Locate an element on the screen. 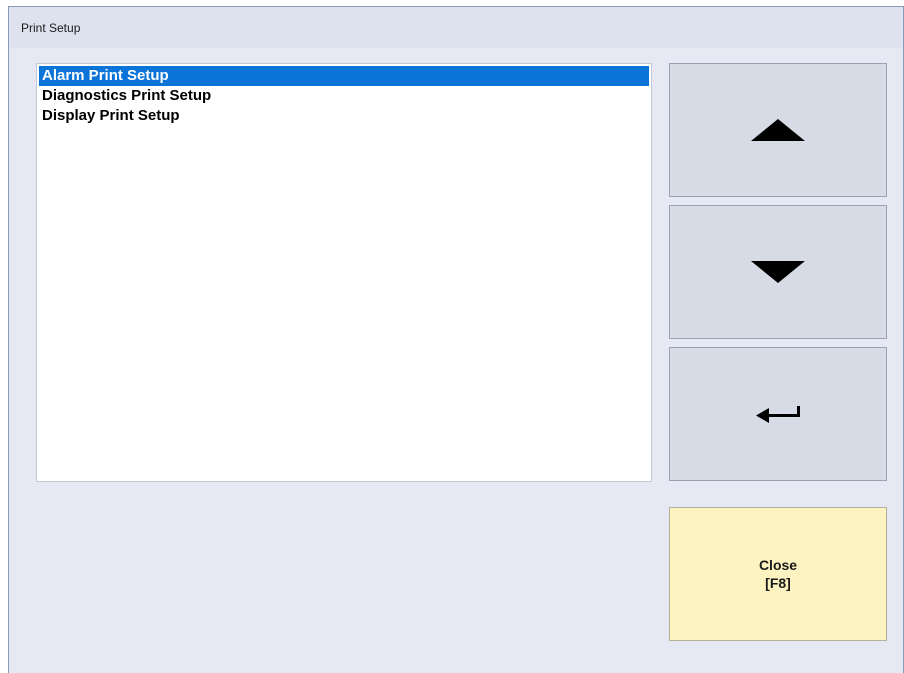 The width and height of the screenshot is (904, 673). close-button-label: Close is located at coordinates (778, 565).